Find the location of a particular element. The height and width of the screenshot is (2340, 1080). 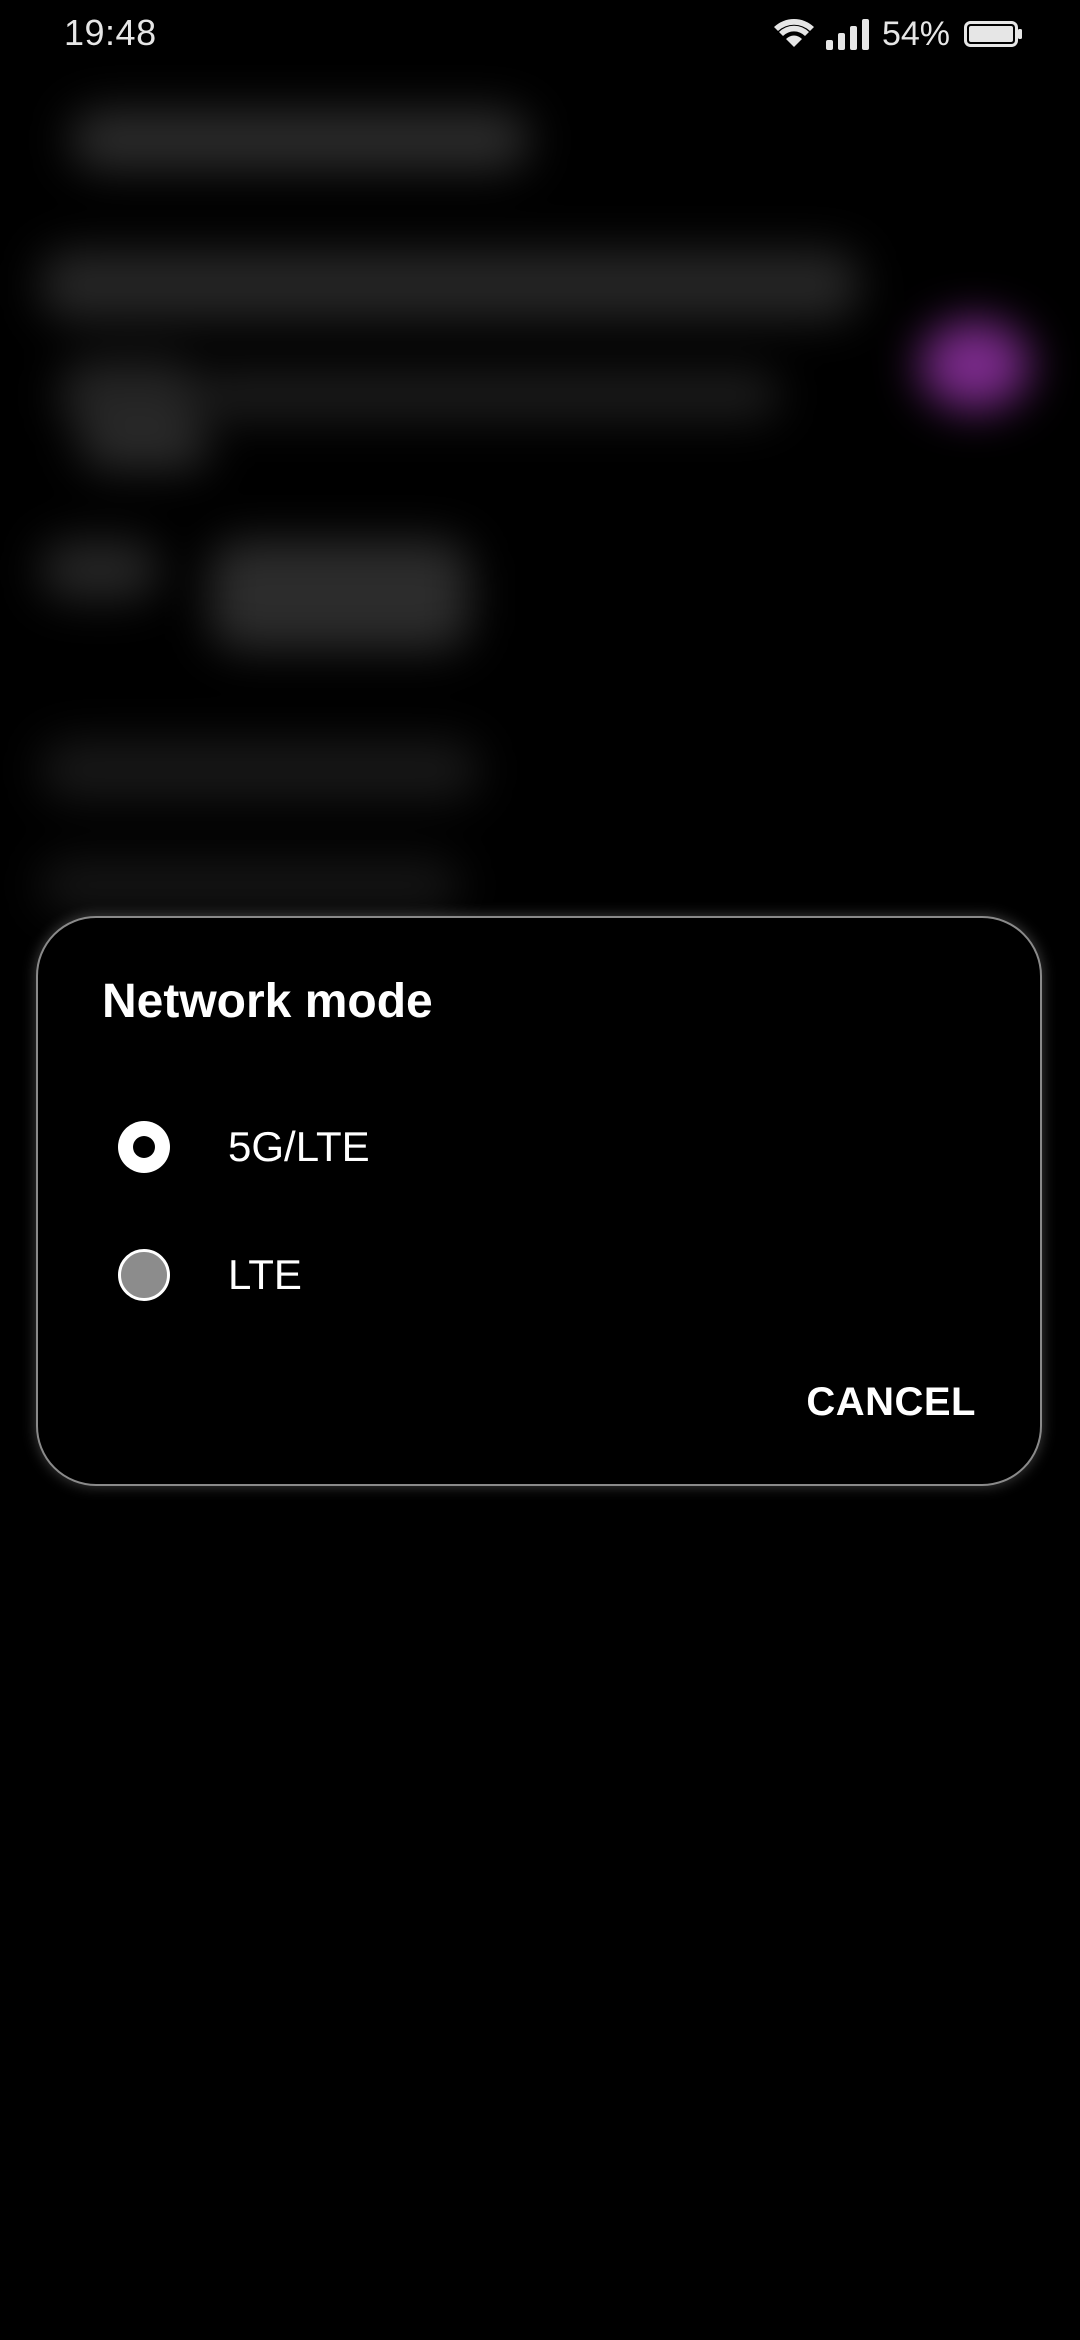

battery-icon is located at coordinates (994, 34).